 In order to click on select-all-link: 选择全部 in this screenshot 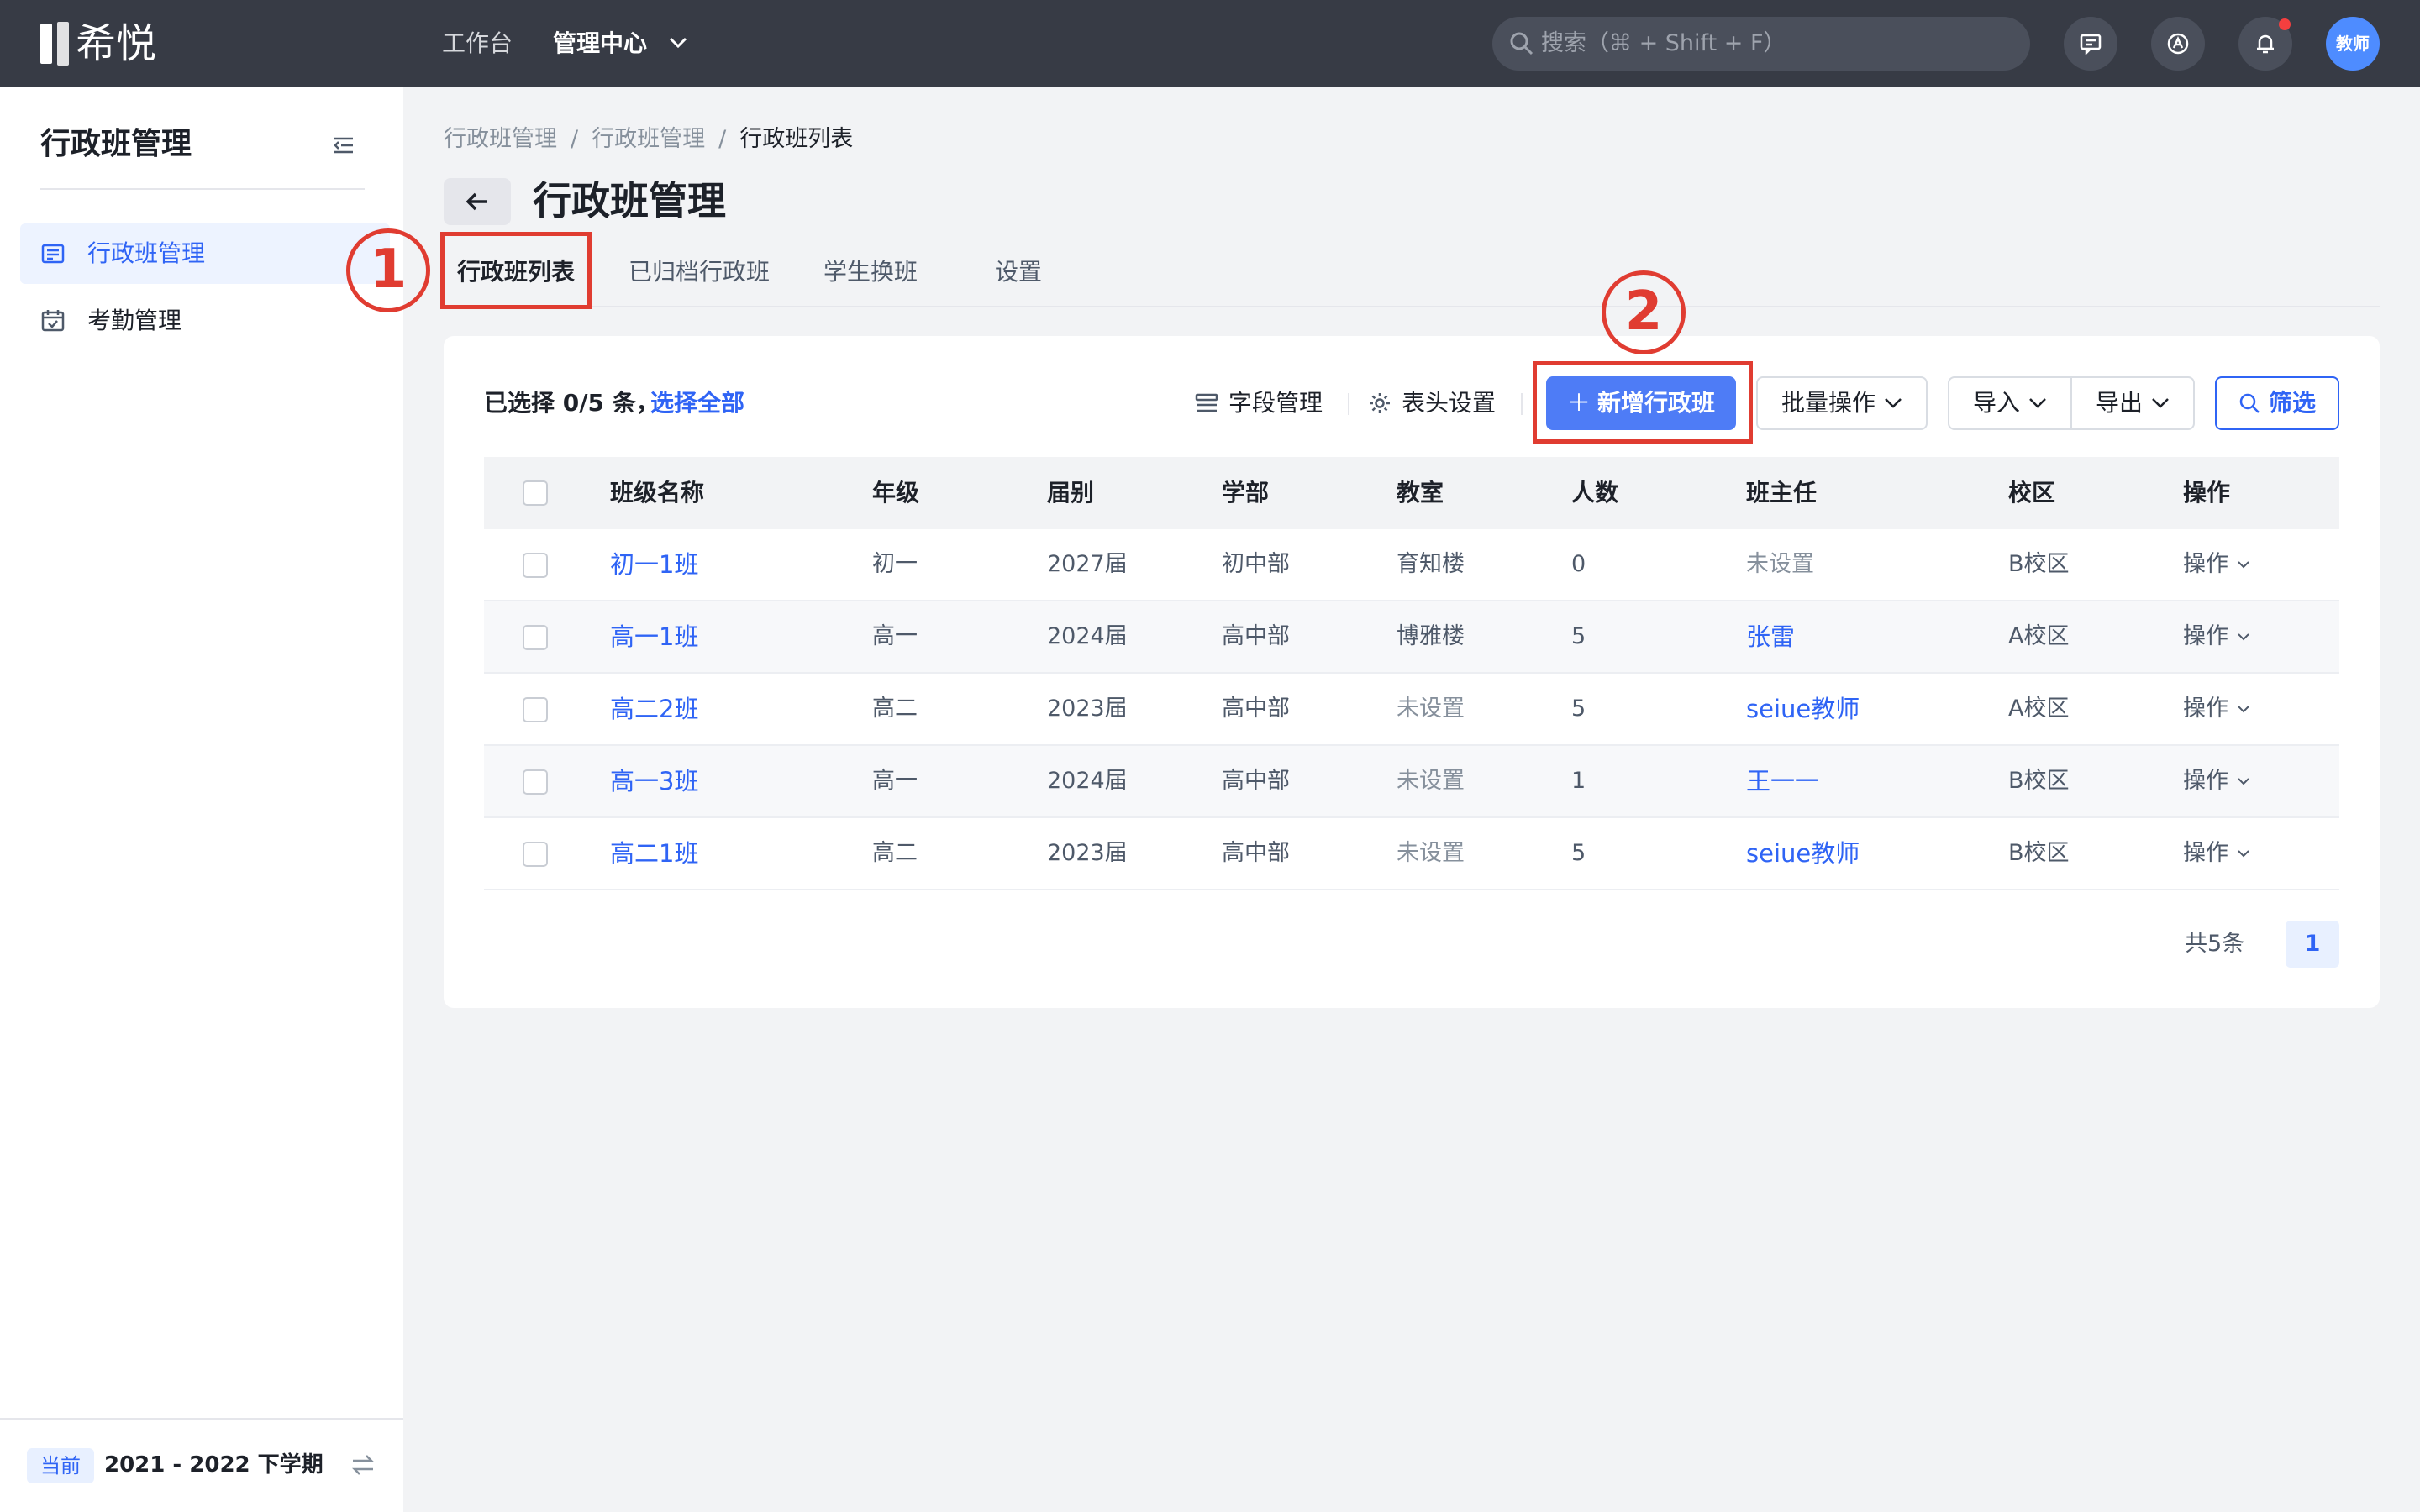, I will do `click(697, 403)`.